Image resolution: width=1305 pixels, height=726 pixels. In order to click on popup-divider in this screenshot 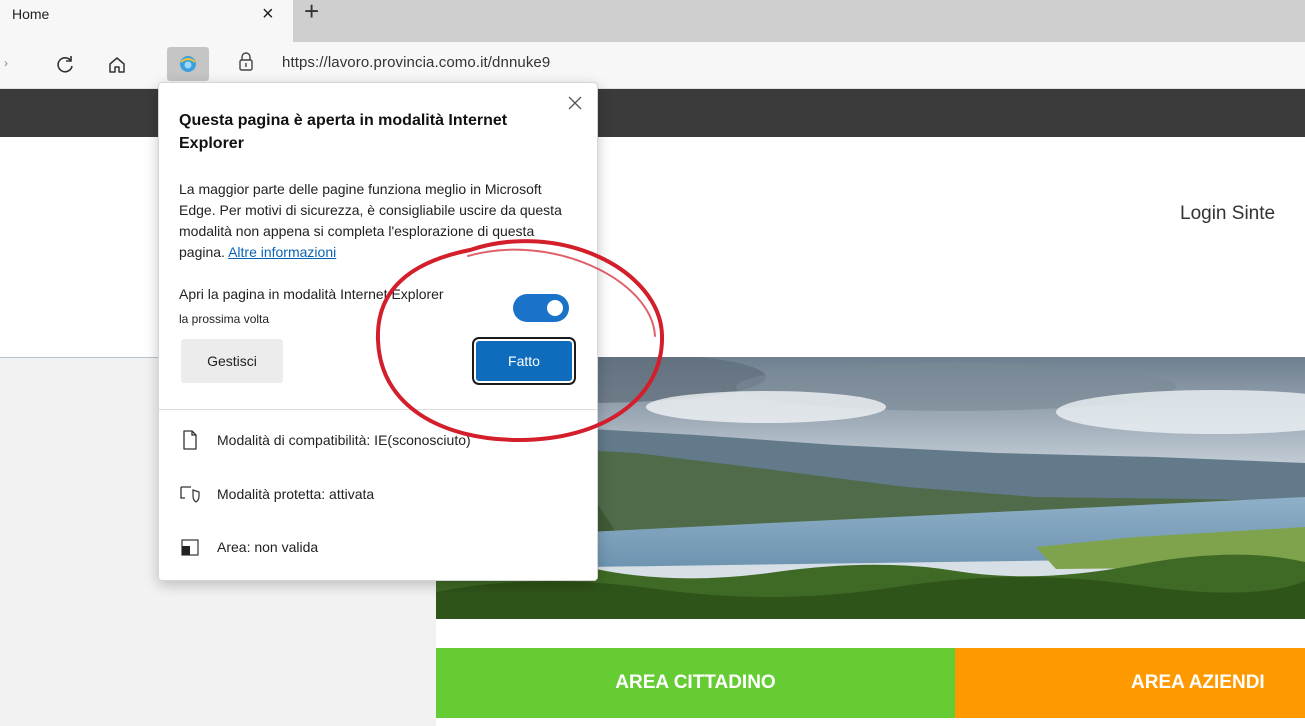, I will do `click(378, 409)`.